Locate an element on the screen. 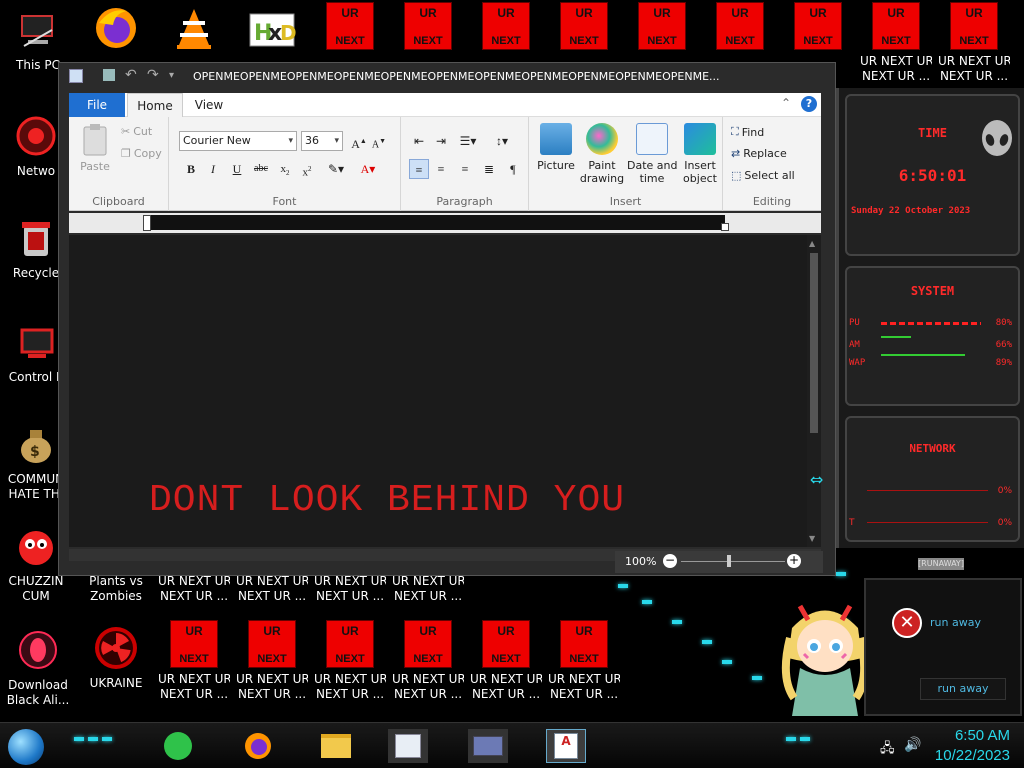  star-butterfly-character-image is located at coordinates (825, 660).